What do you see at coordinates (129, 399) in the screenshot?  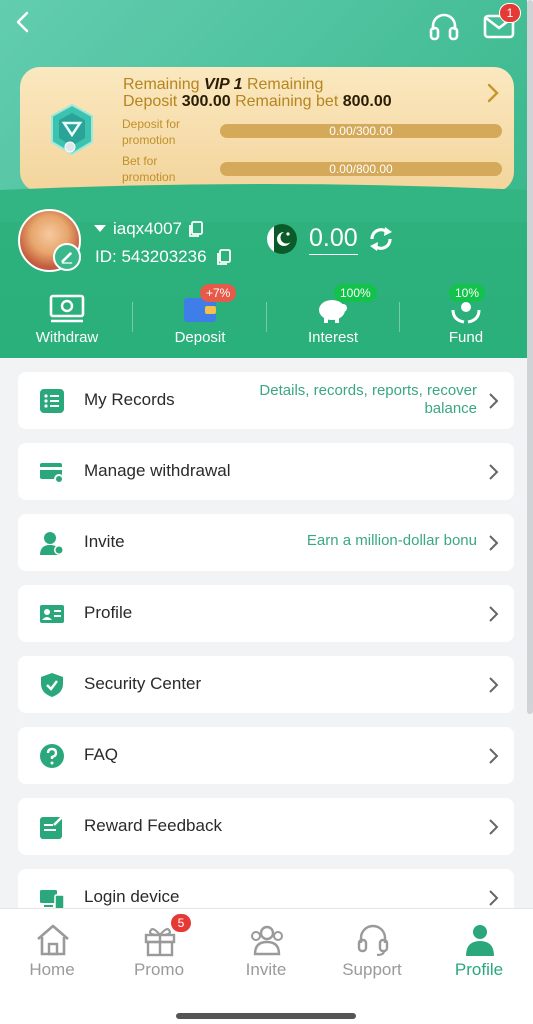 I see `menu-label: My Records` at bounding box center [129, 399].